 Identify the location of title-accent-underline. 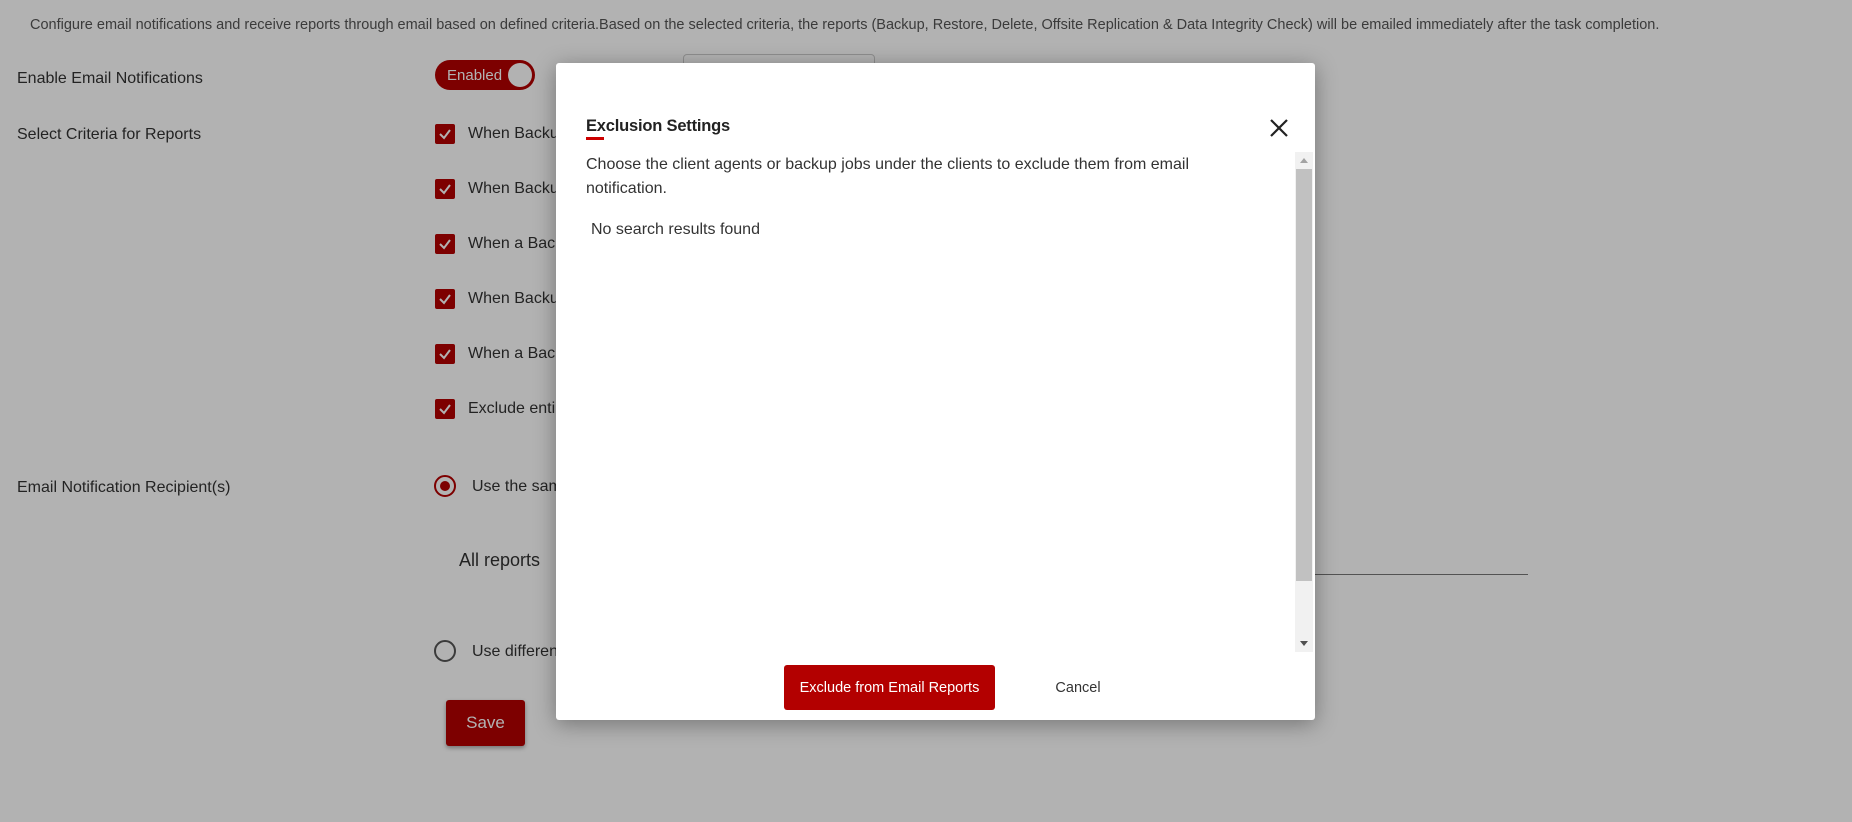
(595, 138).